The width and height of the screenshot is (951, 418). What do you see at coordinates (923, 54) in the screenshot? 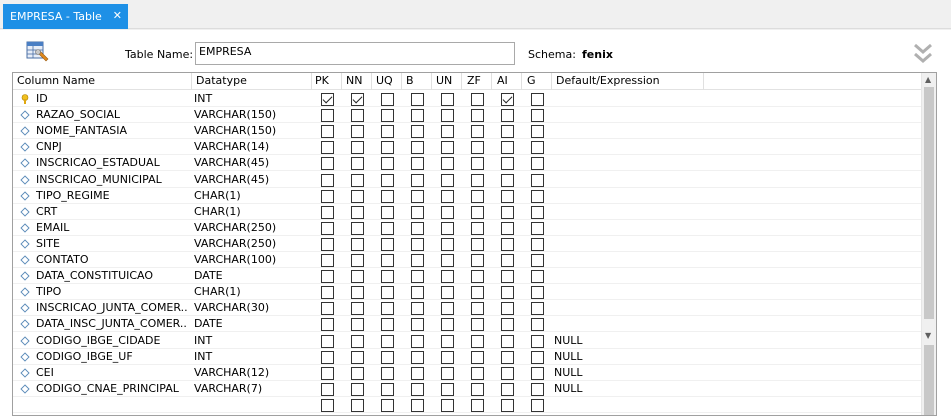
I see `double-chevron-down-icon` at bounding box center [923, 54].